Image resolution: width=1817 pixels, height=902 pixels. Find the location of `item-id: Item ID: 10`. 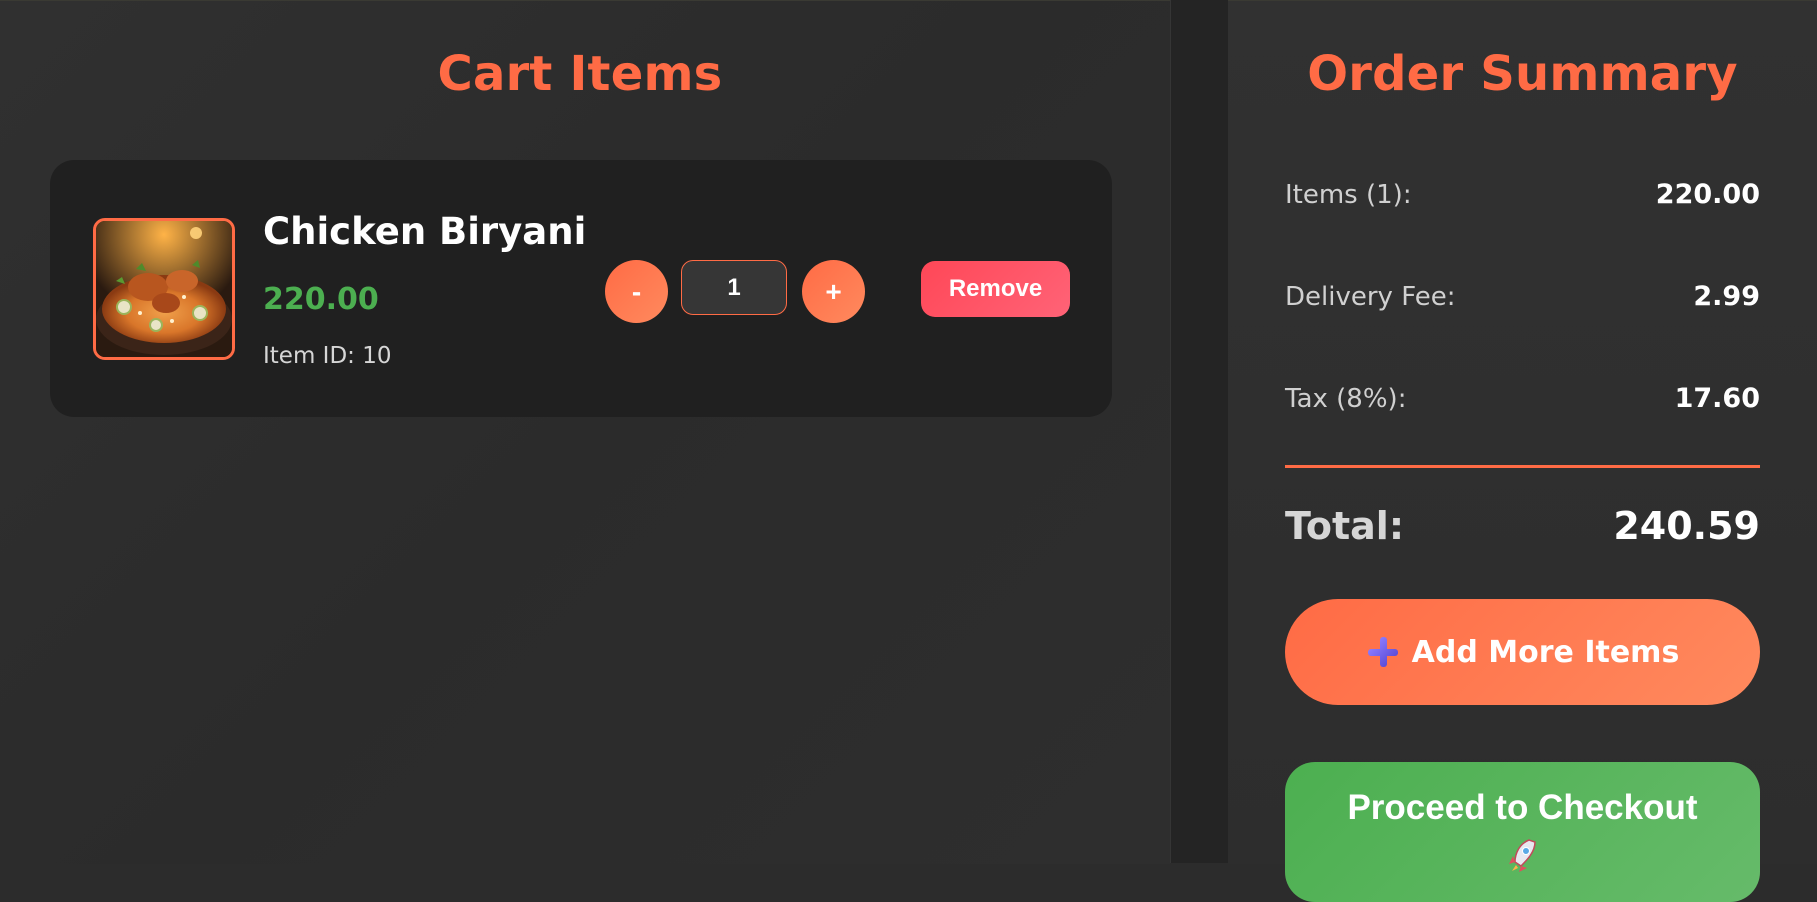

item-id: Item ID: 10 is located at coordinates (327, 356).